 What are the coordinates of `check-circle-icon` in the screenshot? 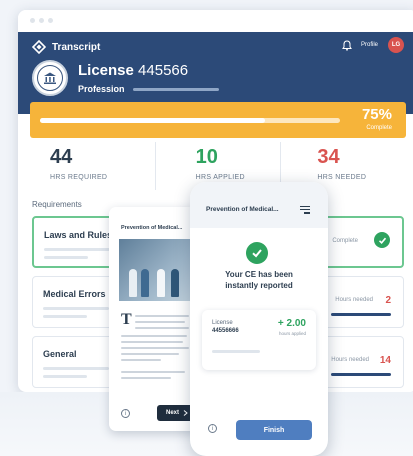 It's located at (382, 240).